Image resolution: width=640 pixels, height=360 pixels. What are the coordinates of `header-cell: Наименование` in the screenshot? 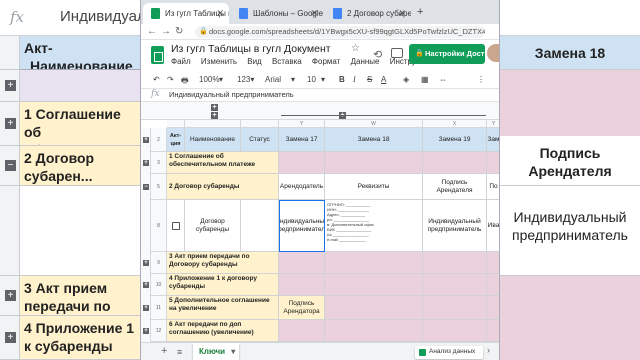 It's located at (213, 140).